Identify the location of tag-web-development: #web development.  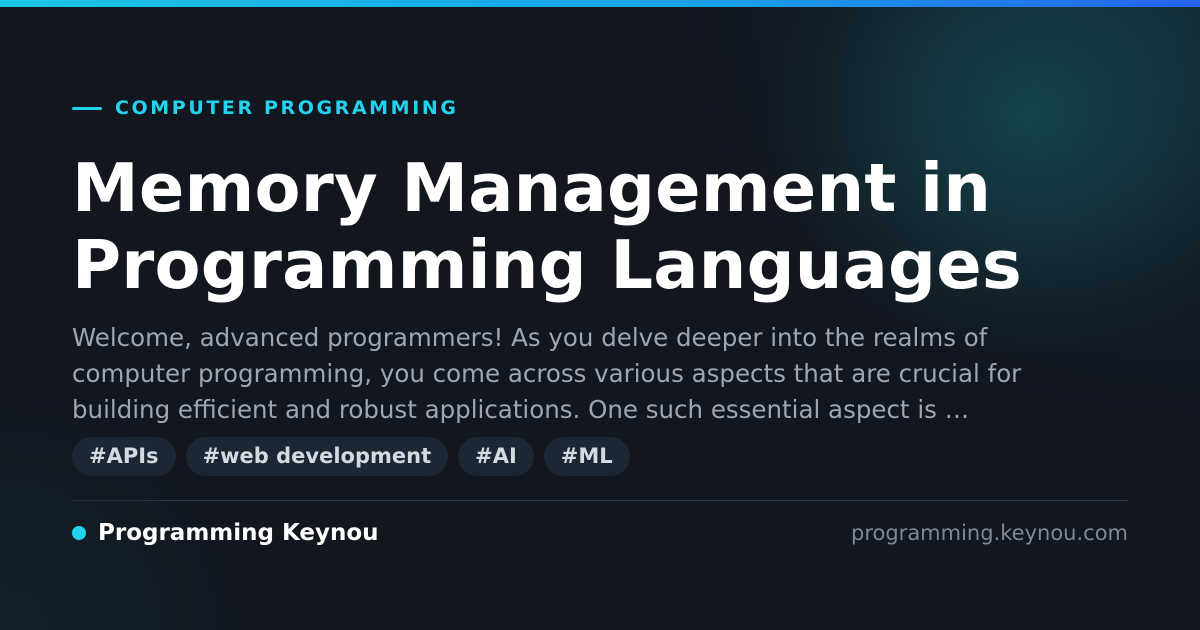
(317, 456).